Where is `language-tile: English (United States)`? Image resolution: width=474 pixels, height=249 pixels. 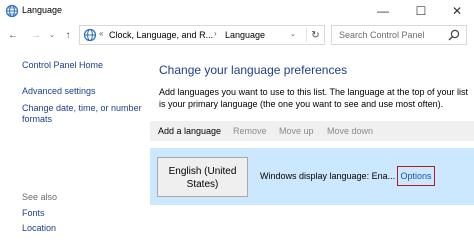
language-tile: English (United States) is located at coordinates (202, 177).